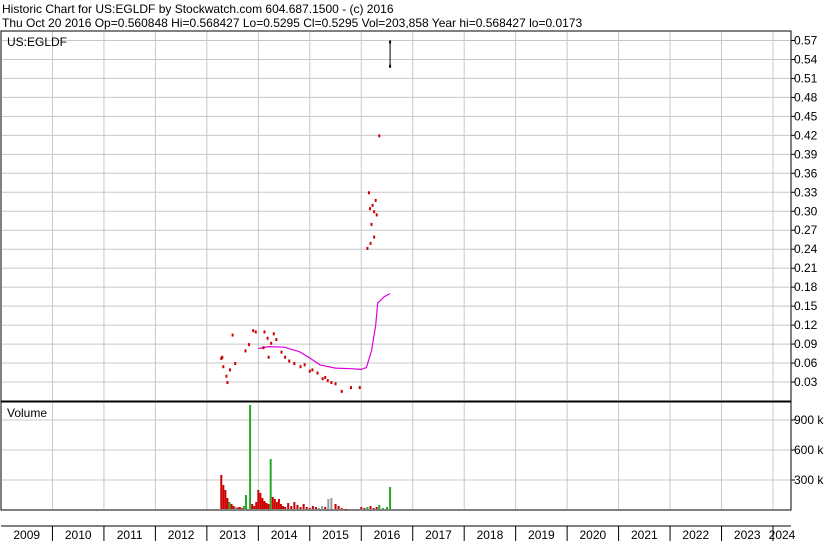 Image resolution: width=830 pixels, height=548 pixels. I want to click on x-tick-label: 2012, so click(181, 535).